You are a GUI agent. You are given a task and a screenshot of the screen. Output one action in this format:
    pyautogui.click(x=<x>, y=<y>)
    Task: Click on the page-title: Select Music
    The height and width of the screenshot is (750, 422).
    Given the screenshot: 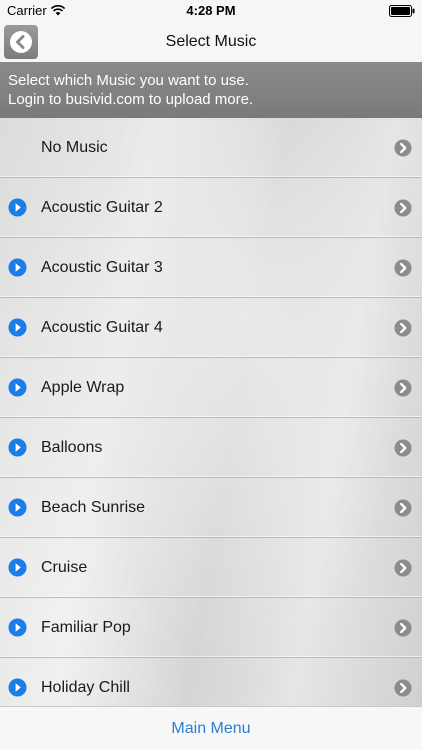 What is the action you would take?
    pyautogui.click(x=211, y=41)
    